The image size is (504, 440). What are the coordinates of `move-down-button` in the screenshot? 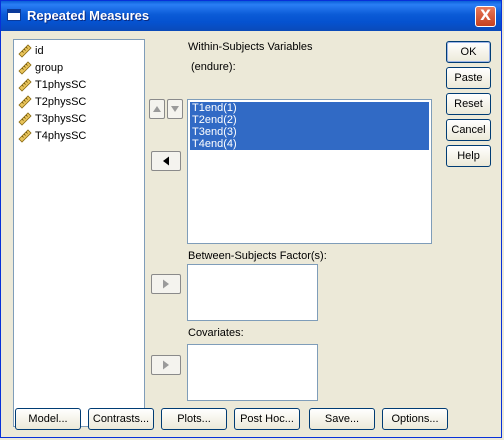 It's located at (175, 109).